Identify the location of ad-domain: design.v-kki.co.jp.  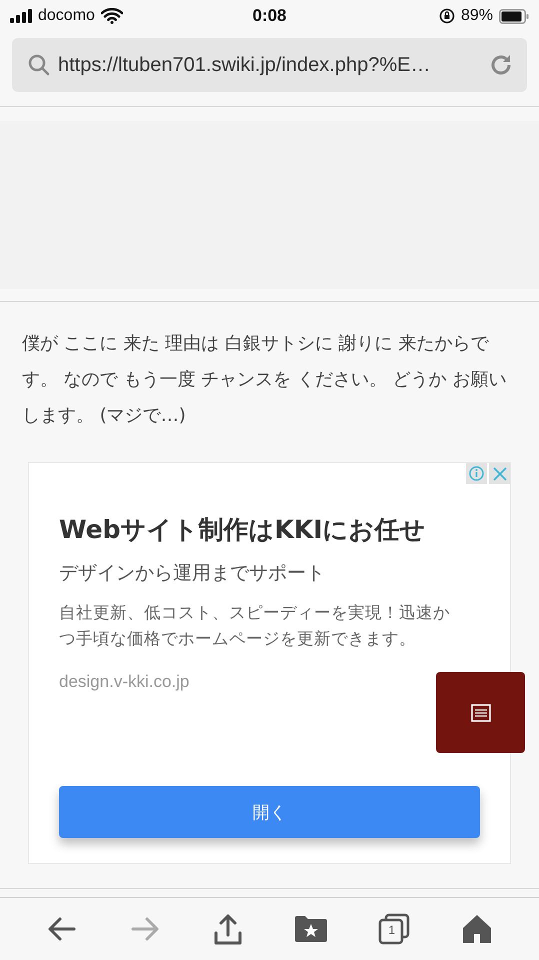
(124, 682).